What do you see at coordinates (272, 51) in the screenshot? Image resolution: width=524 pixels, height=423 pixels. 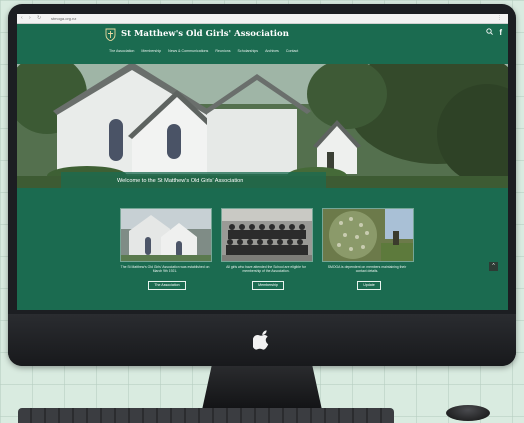 I see `nav-item-archives: Archives` at bounding box center [272, 51].